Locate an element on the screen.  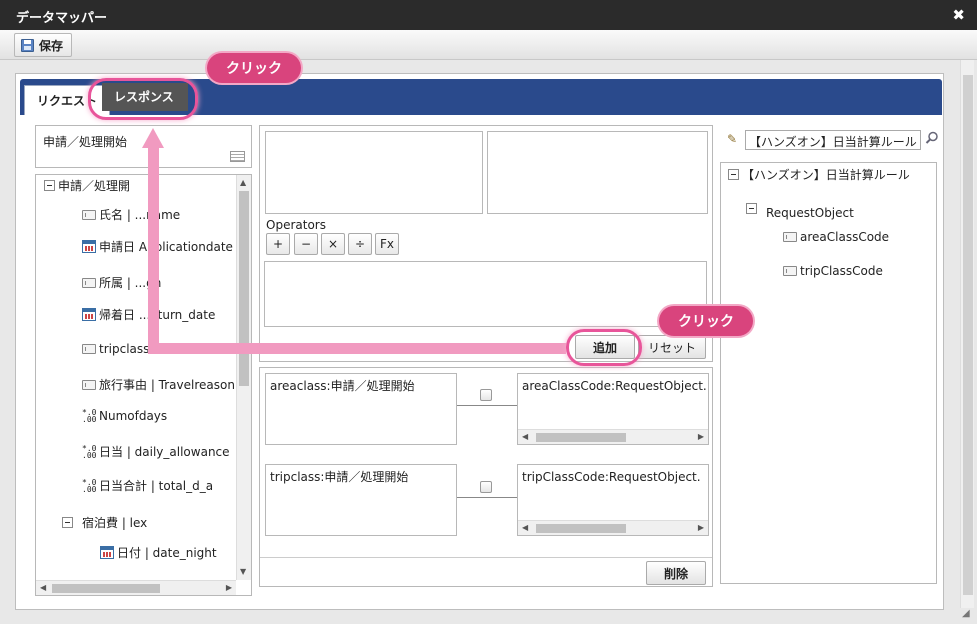
tree-node-field: *.0.00 Numofdays is located at coordinates (124, 416).